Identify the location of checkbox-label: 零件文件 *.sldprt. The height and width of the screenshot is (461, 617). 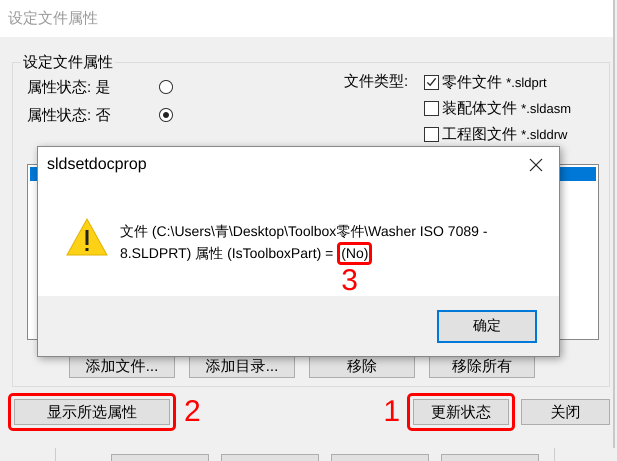
(494, 82).